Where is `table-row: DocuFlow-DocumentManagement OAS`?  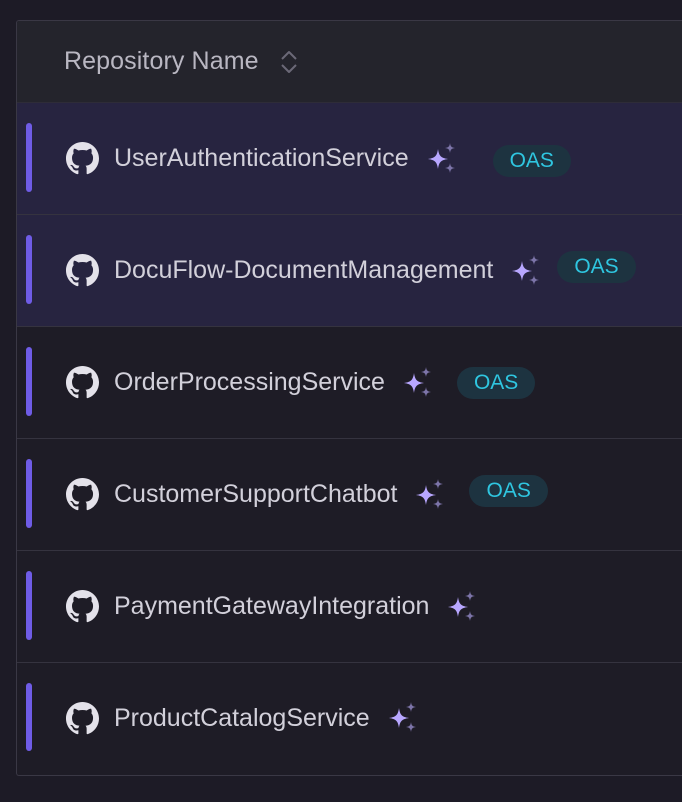 table-row: DocuFlow-DocumentManagement OAS is located at coordinates (349, 271).